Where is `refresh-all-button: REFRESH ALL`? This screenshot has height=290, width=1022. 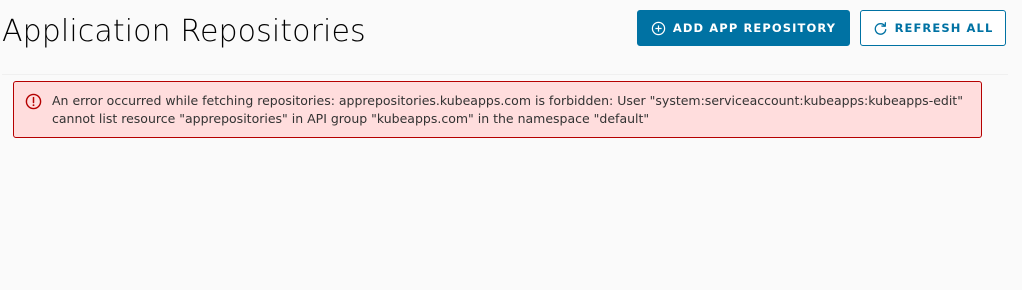
refresh-all-button: REFRESH ALL is located at coordinates (933, 28).